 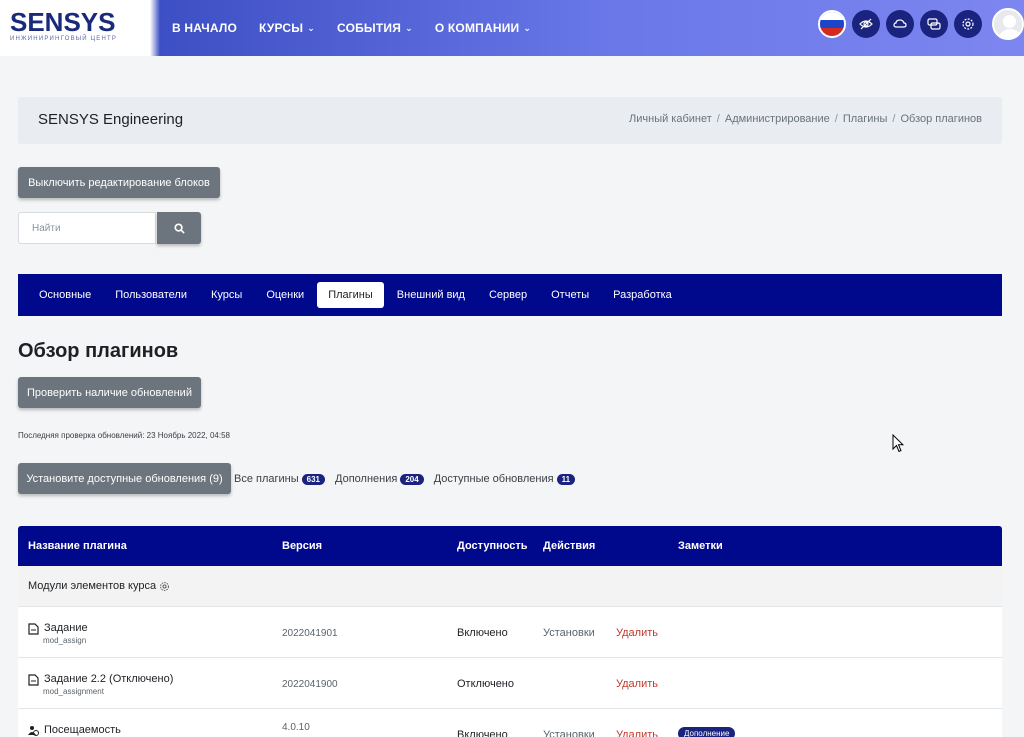 I want to click on plugin-code: mod_assignment, so click(x=73, y=691).